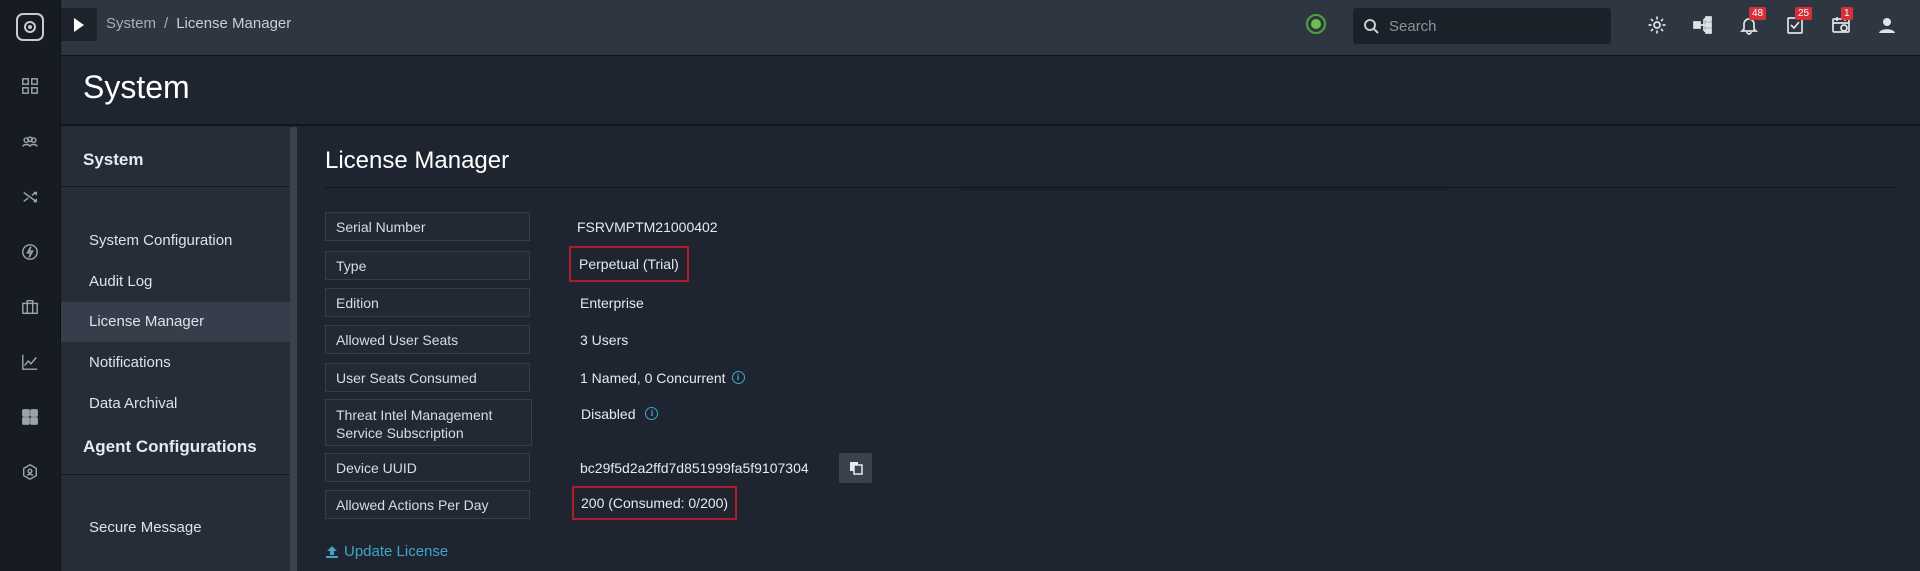 The width and height of the screenshot is (1920, 571). Describe the element at coordinates (647, 226) in the screenshot. I see `serial-number-value: FSRVMPTM21000402` at that location.